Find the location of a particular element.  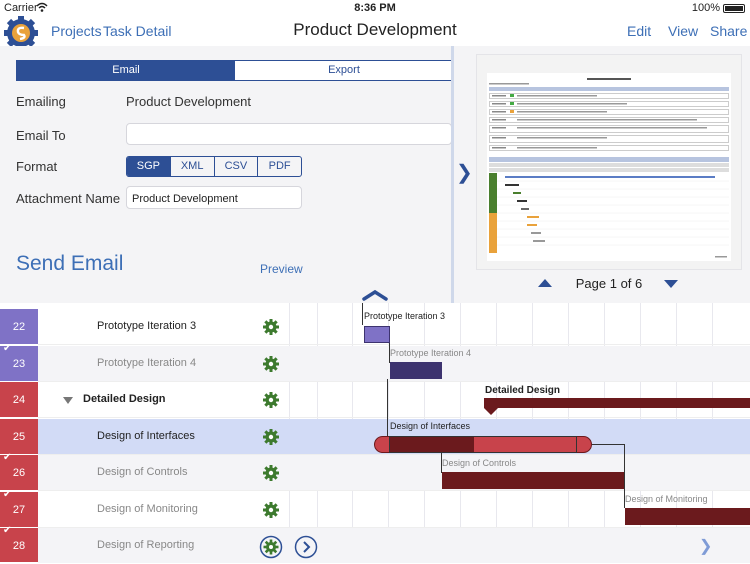

gantt-progress-design-interfaces is located at coordinates (432, 444).